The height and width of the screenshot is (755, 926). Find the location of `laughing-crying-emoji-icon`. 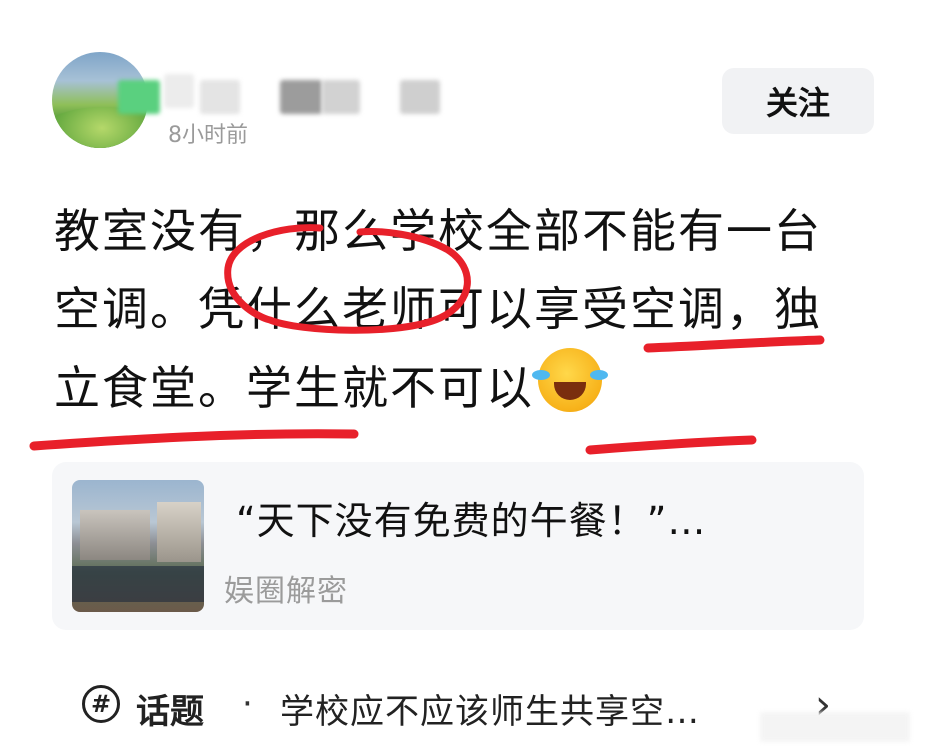

laughing-crying-emoji-icon is located at coordinates (570, 380).